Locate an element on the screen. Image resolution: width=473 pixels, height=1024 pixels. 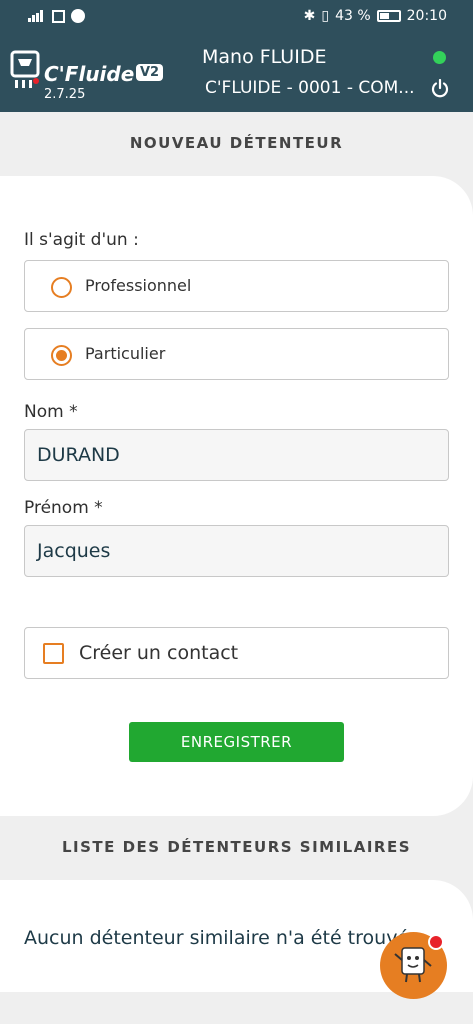
connection-status-icon is located at coordinates (439, 57).